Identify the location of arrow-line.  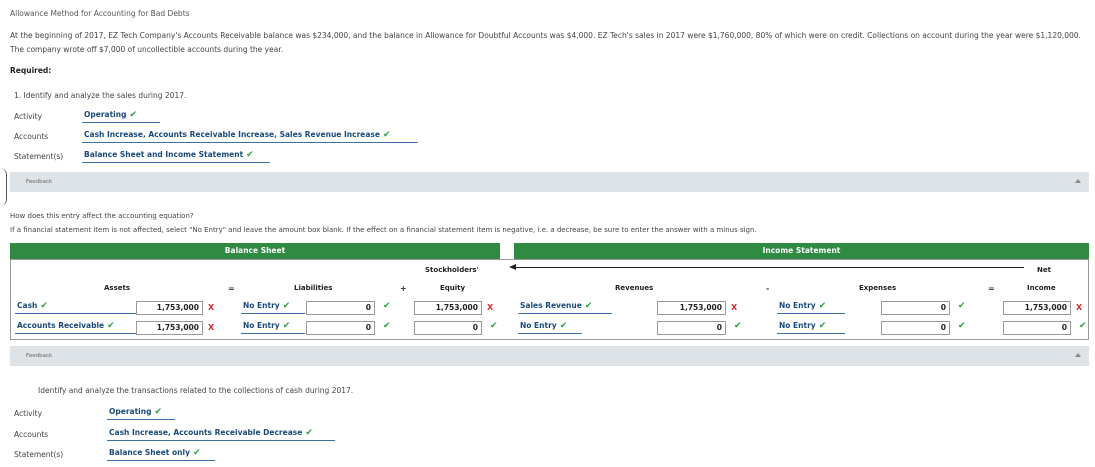
(769, 267).